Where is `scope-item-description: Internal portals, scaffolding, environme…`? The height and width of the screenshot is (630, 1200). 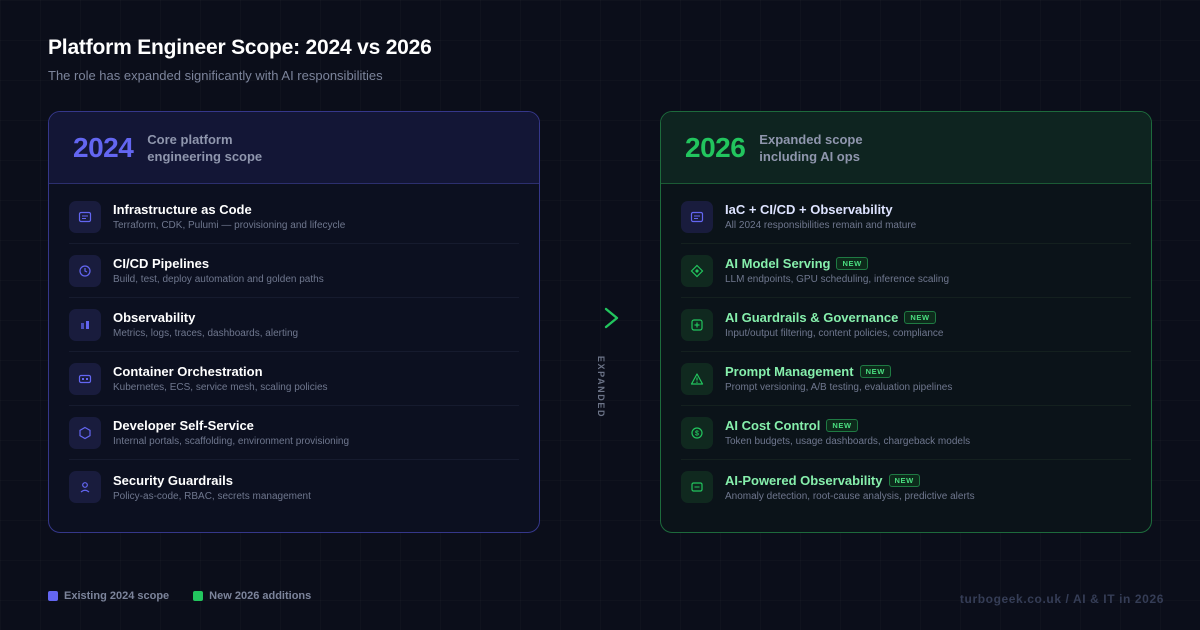
scope-item-description: Internal portals, scaffolding, environme… is located at coordinates (231, 441).